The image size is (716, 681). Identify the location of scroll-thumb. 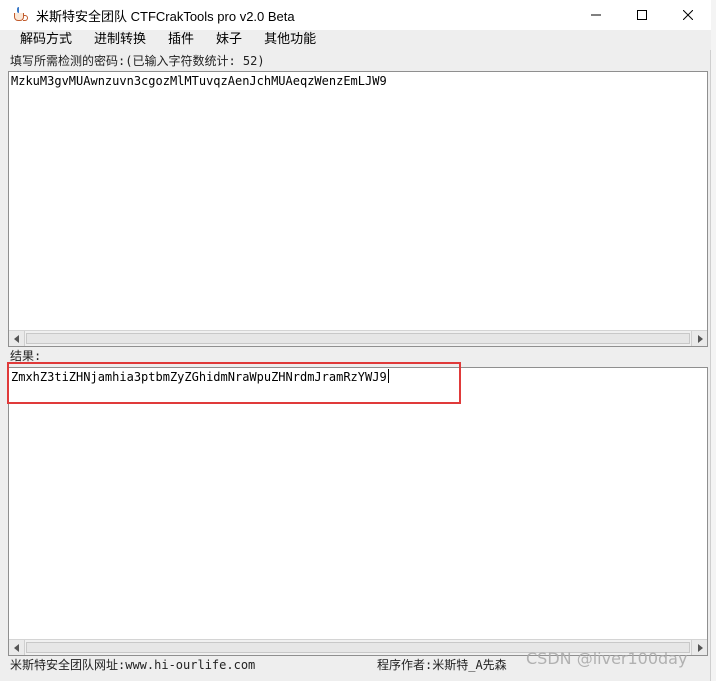
(358, 338).